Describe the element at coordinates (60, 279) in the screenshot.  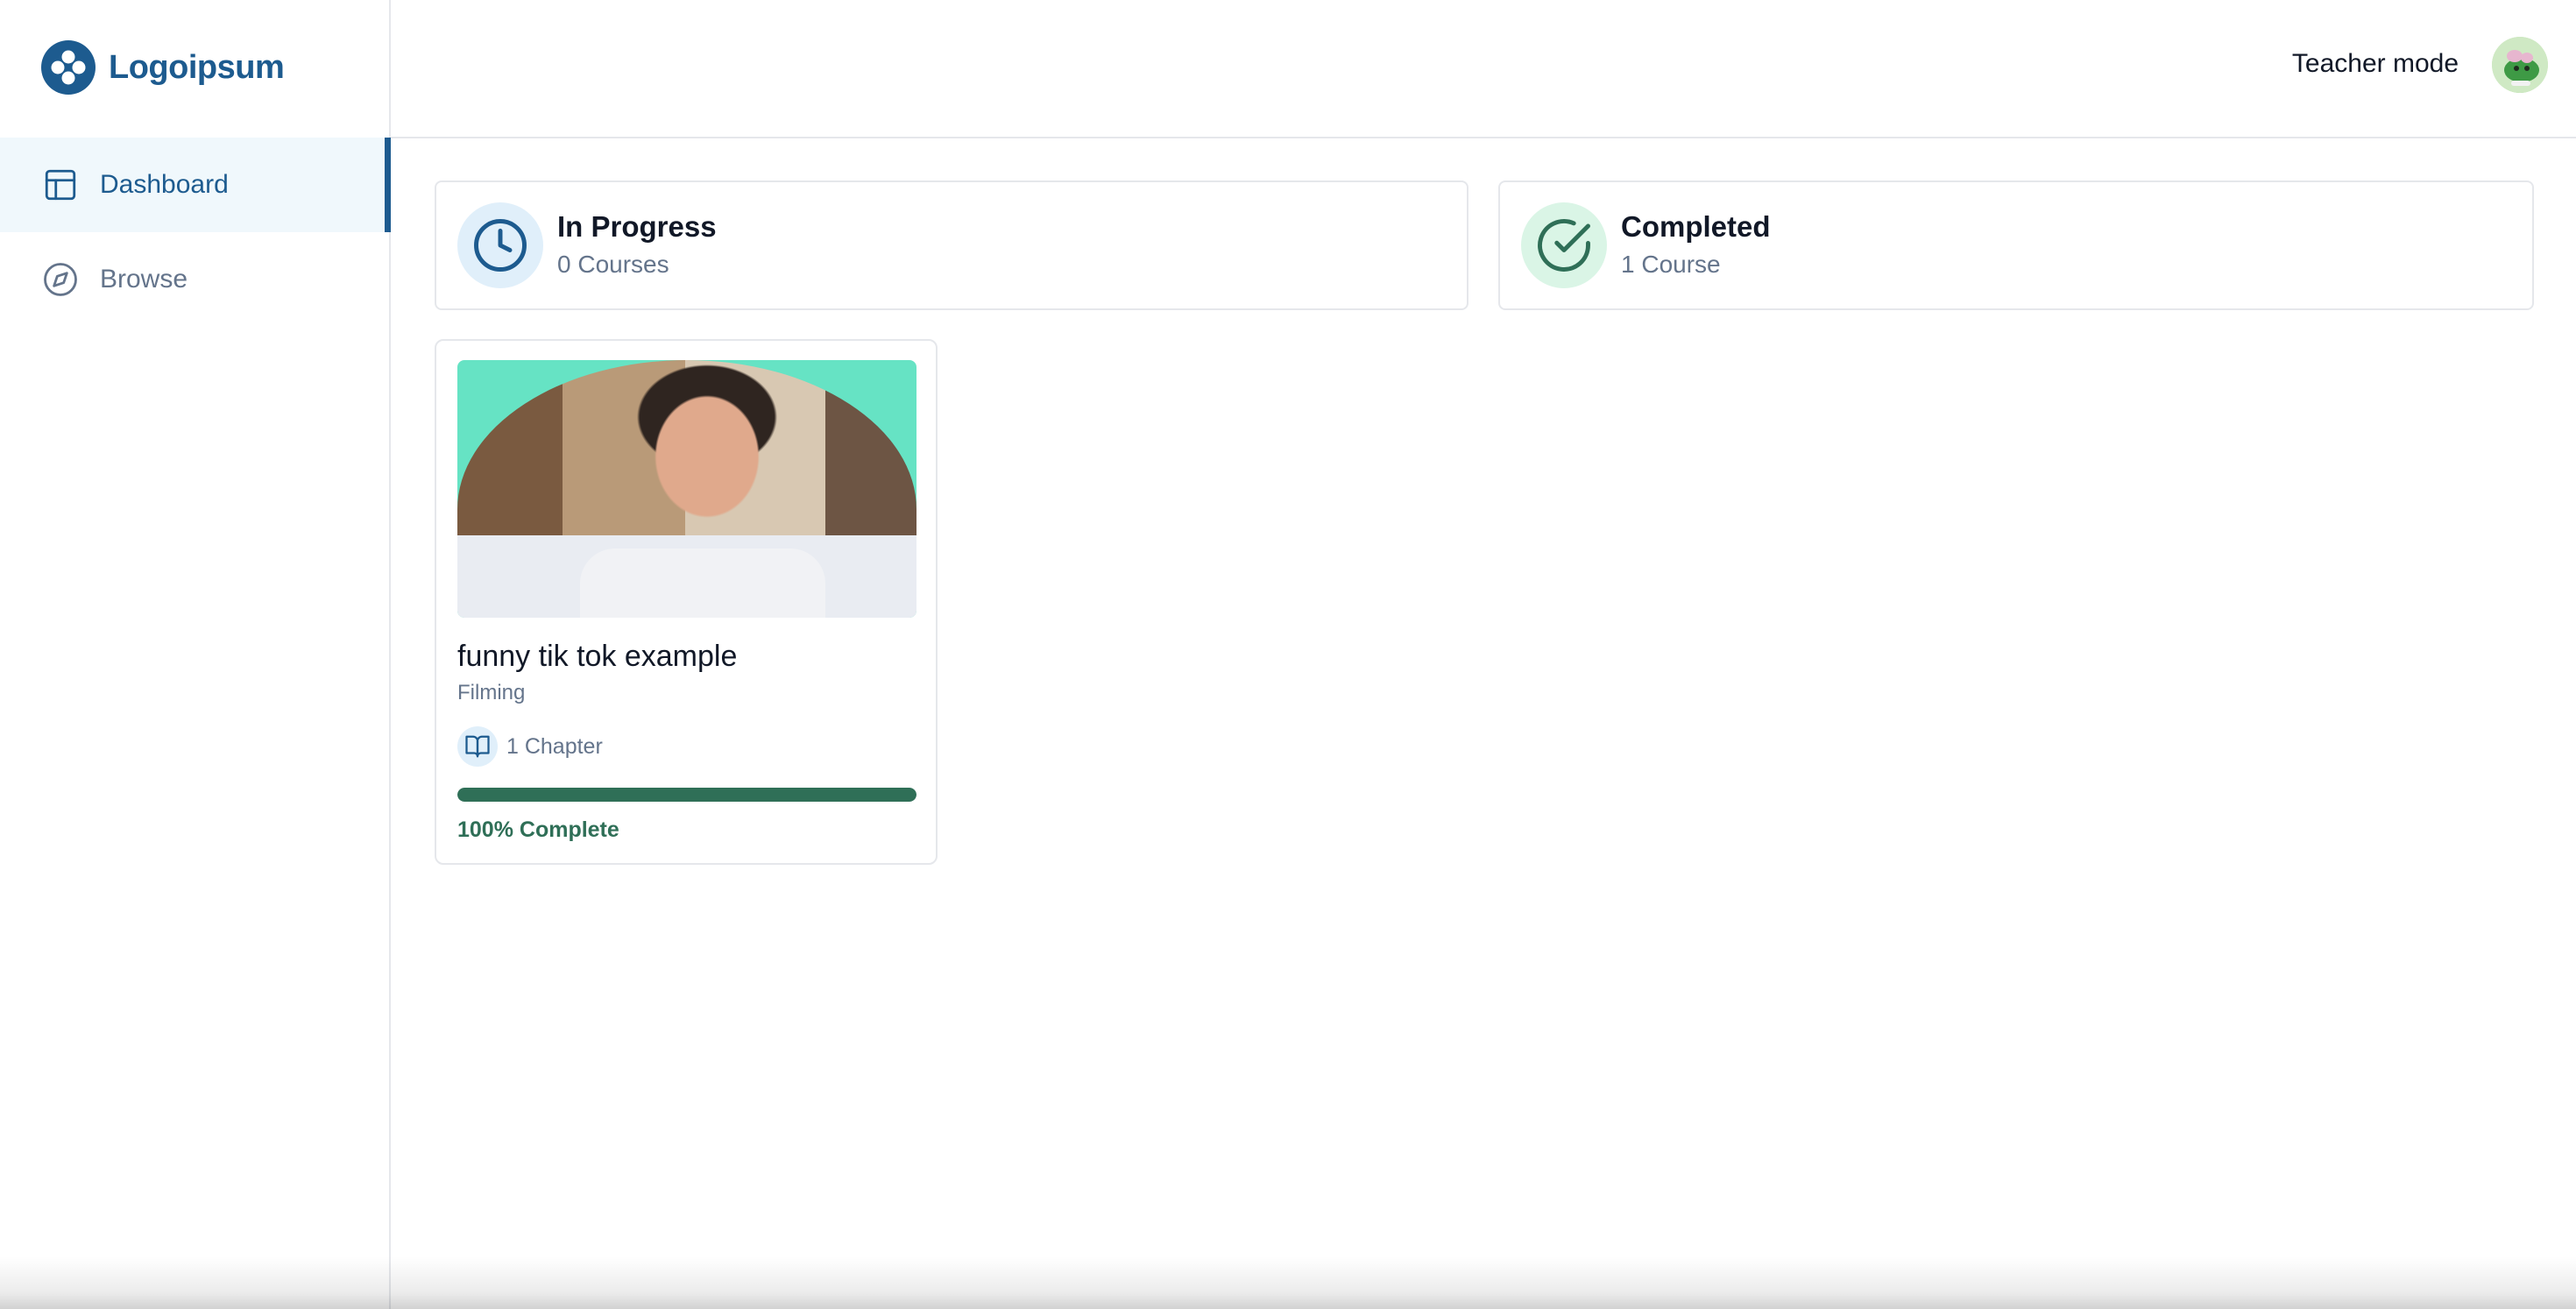
I see `compass-icon` at that location.